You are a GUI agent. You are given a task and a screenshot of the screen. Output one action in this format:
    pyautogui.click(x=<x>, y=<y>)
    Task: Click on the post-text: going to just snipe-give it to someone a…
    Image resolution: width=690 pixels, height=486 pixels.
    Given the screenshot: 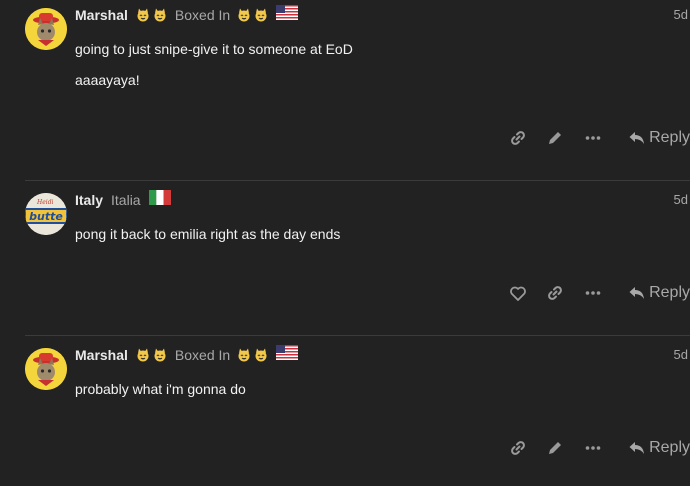 What is the action you would take?
    pyautogui.click(x=214, y=49)
    